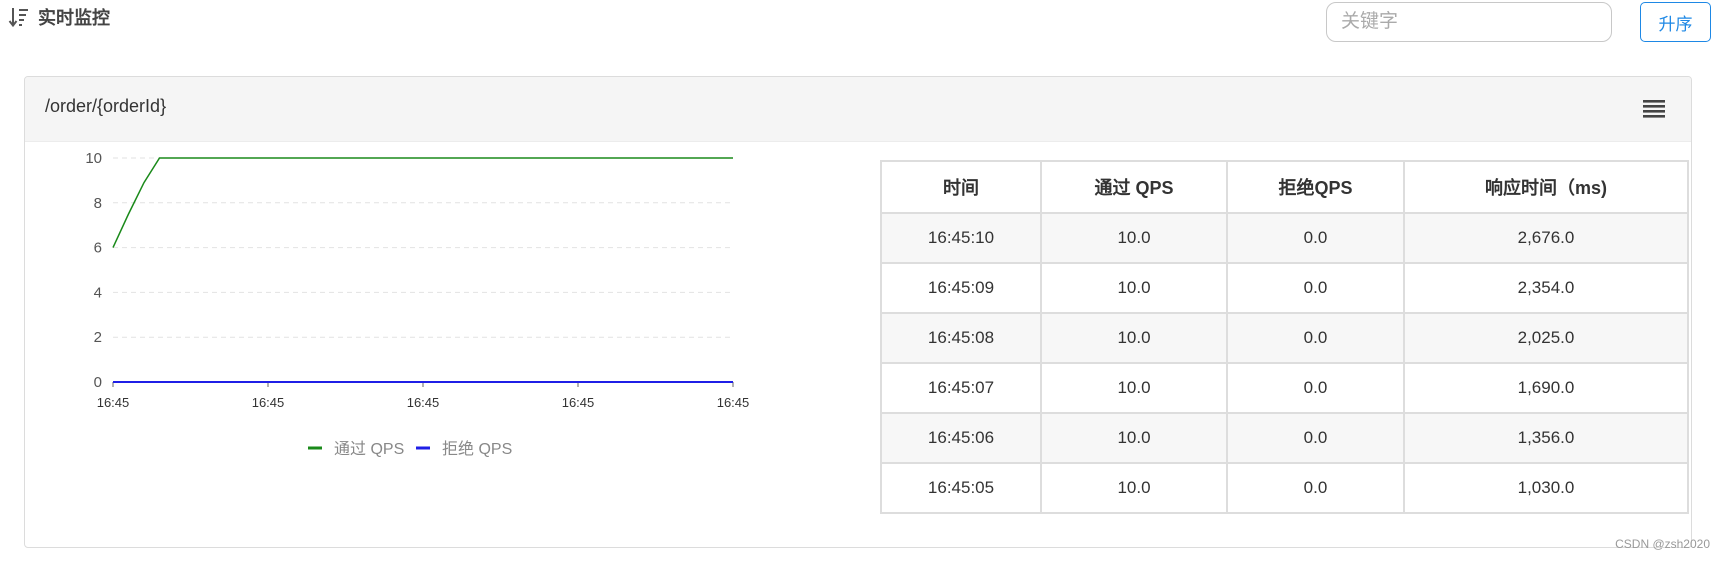 This screenshot has height=561, width=1718. I want to click on column-header-time: 时间, so click(961, 187).